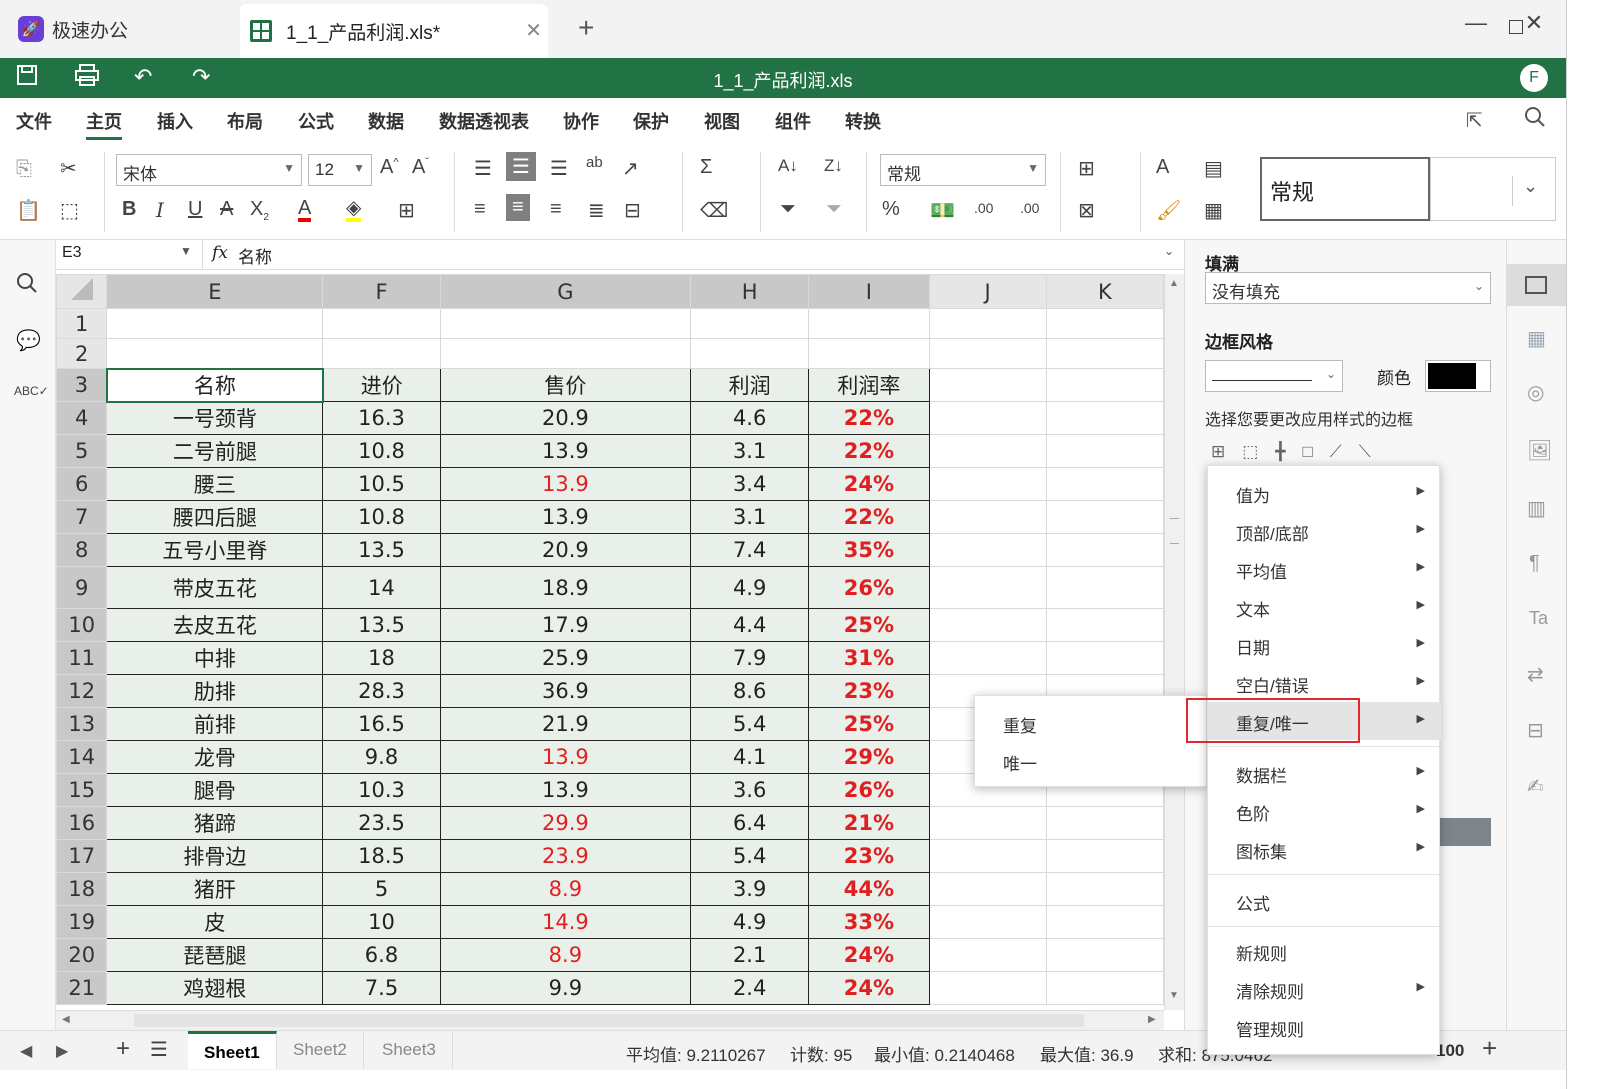  Describe the element at coordinates (963, 170) in the screenshot. I see `number-format-select: 常规 ▼` at that location.